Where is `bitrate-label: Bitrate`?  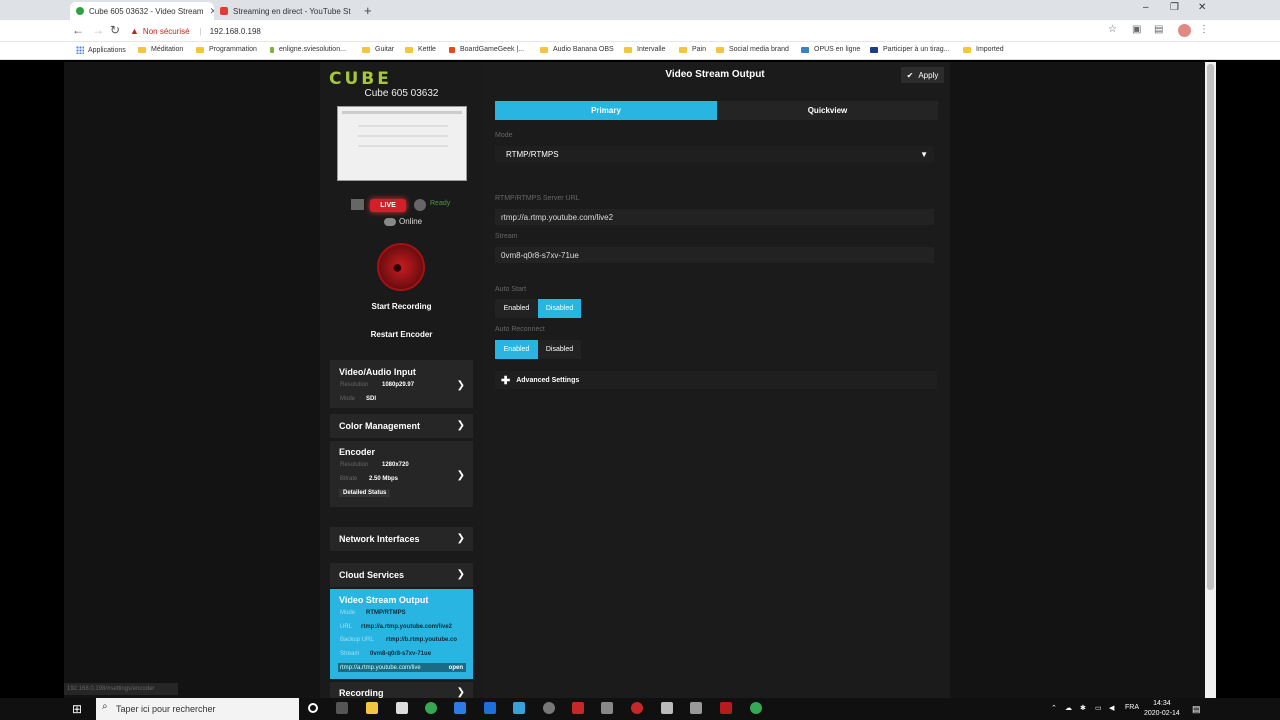
bitrate-label: Bitrate is located at coordinates (349, 479).